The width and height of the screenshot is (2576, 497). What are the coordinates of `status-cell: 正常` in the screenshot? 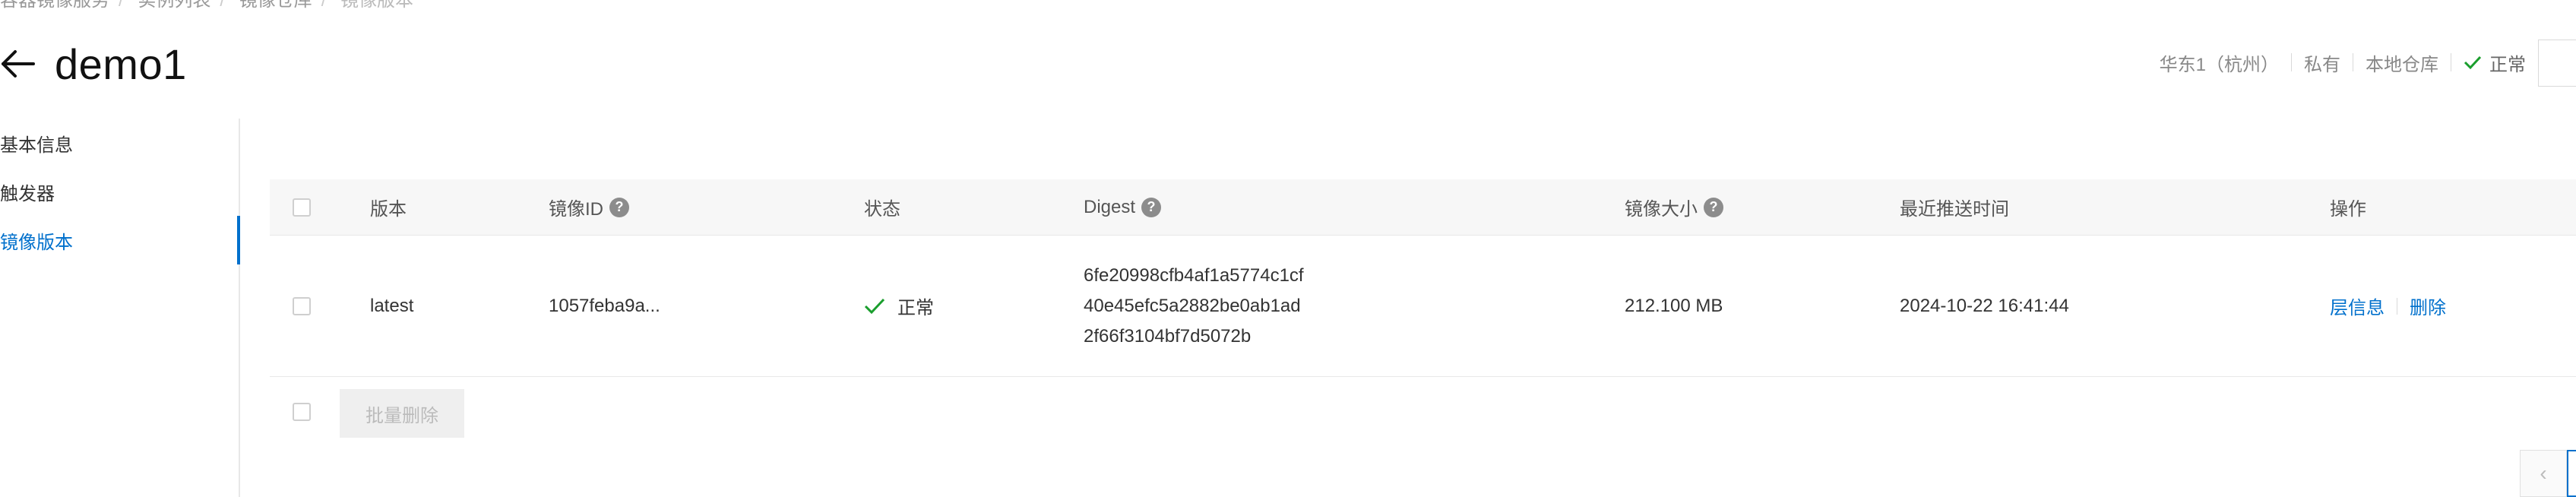 It's located at (899, 306).